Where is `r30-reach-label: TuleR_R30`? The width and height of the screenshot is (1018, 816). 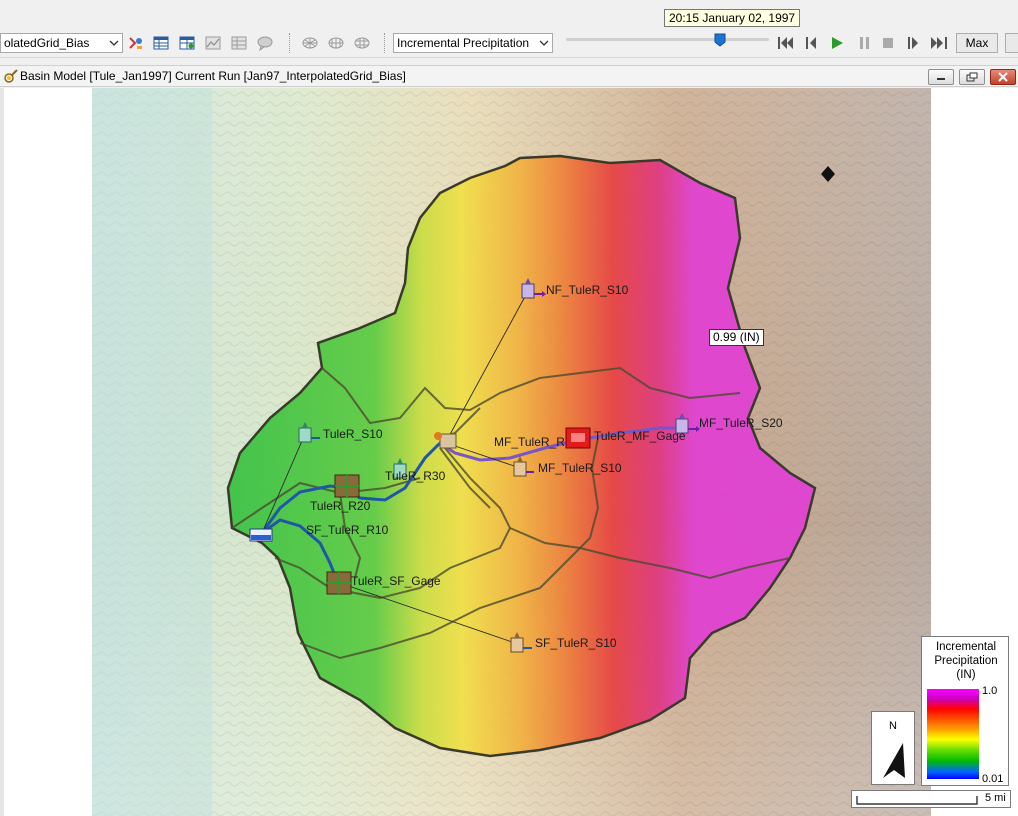
r30-reach-label: TuleR_R30 is located at coordinates (415, 476).